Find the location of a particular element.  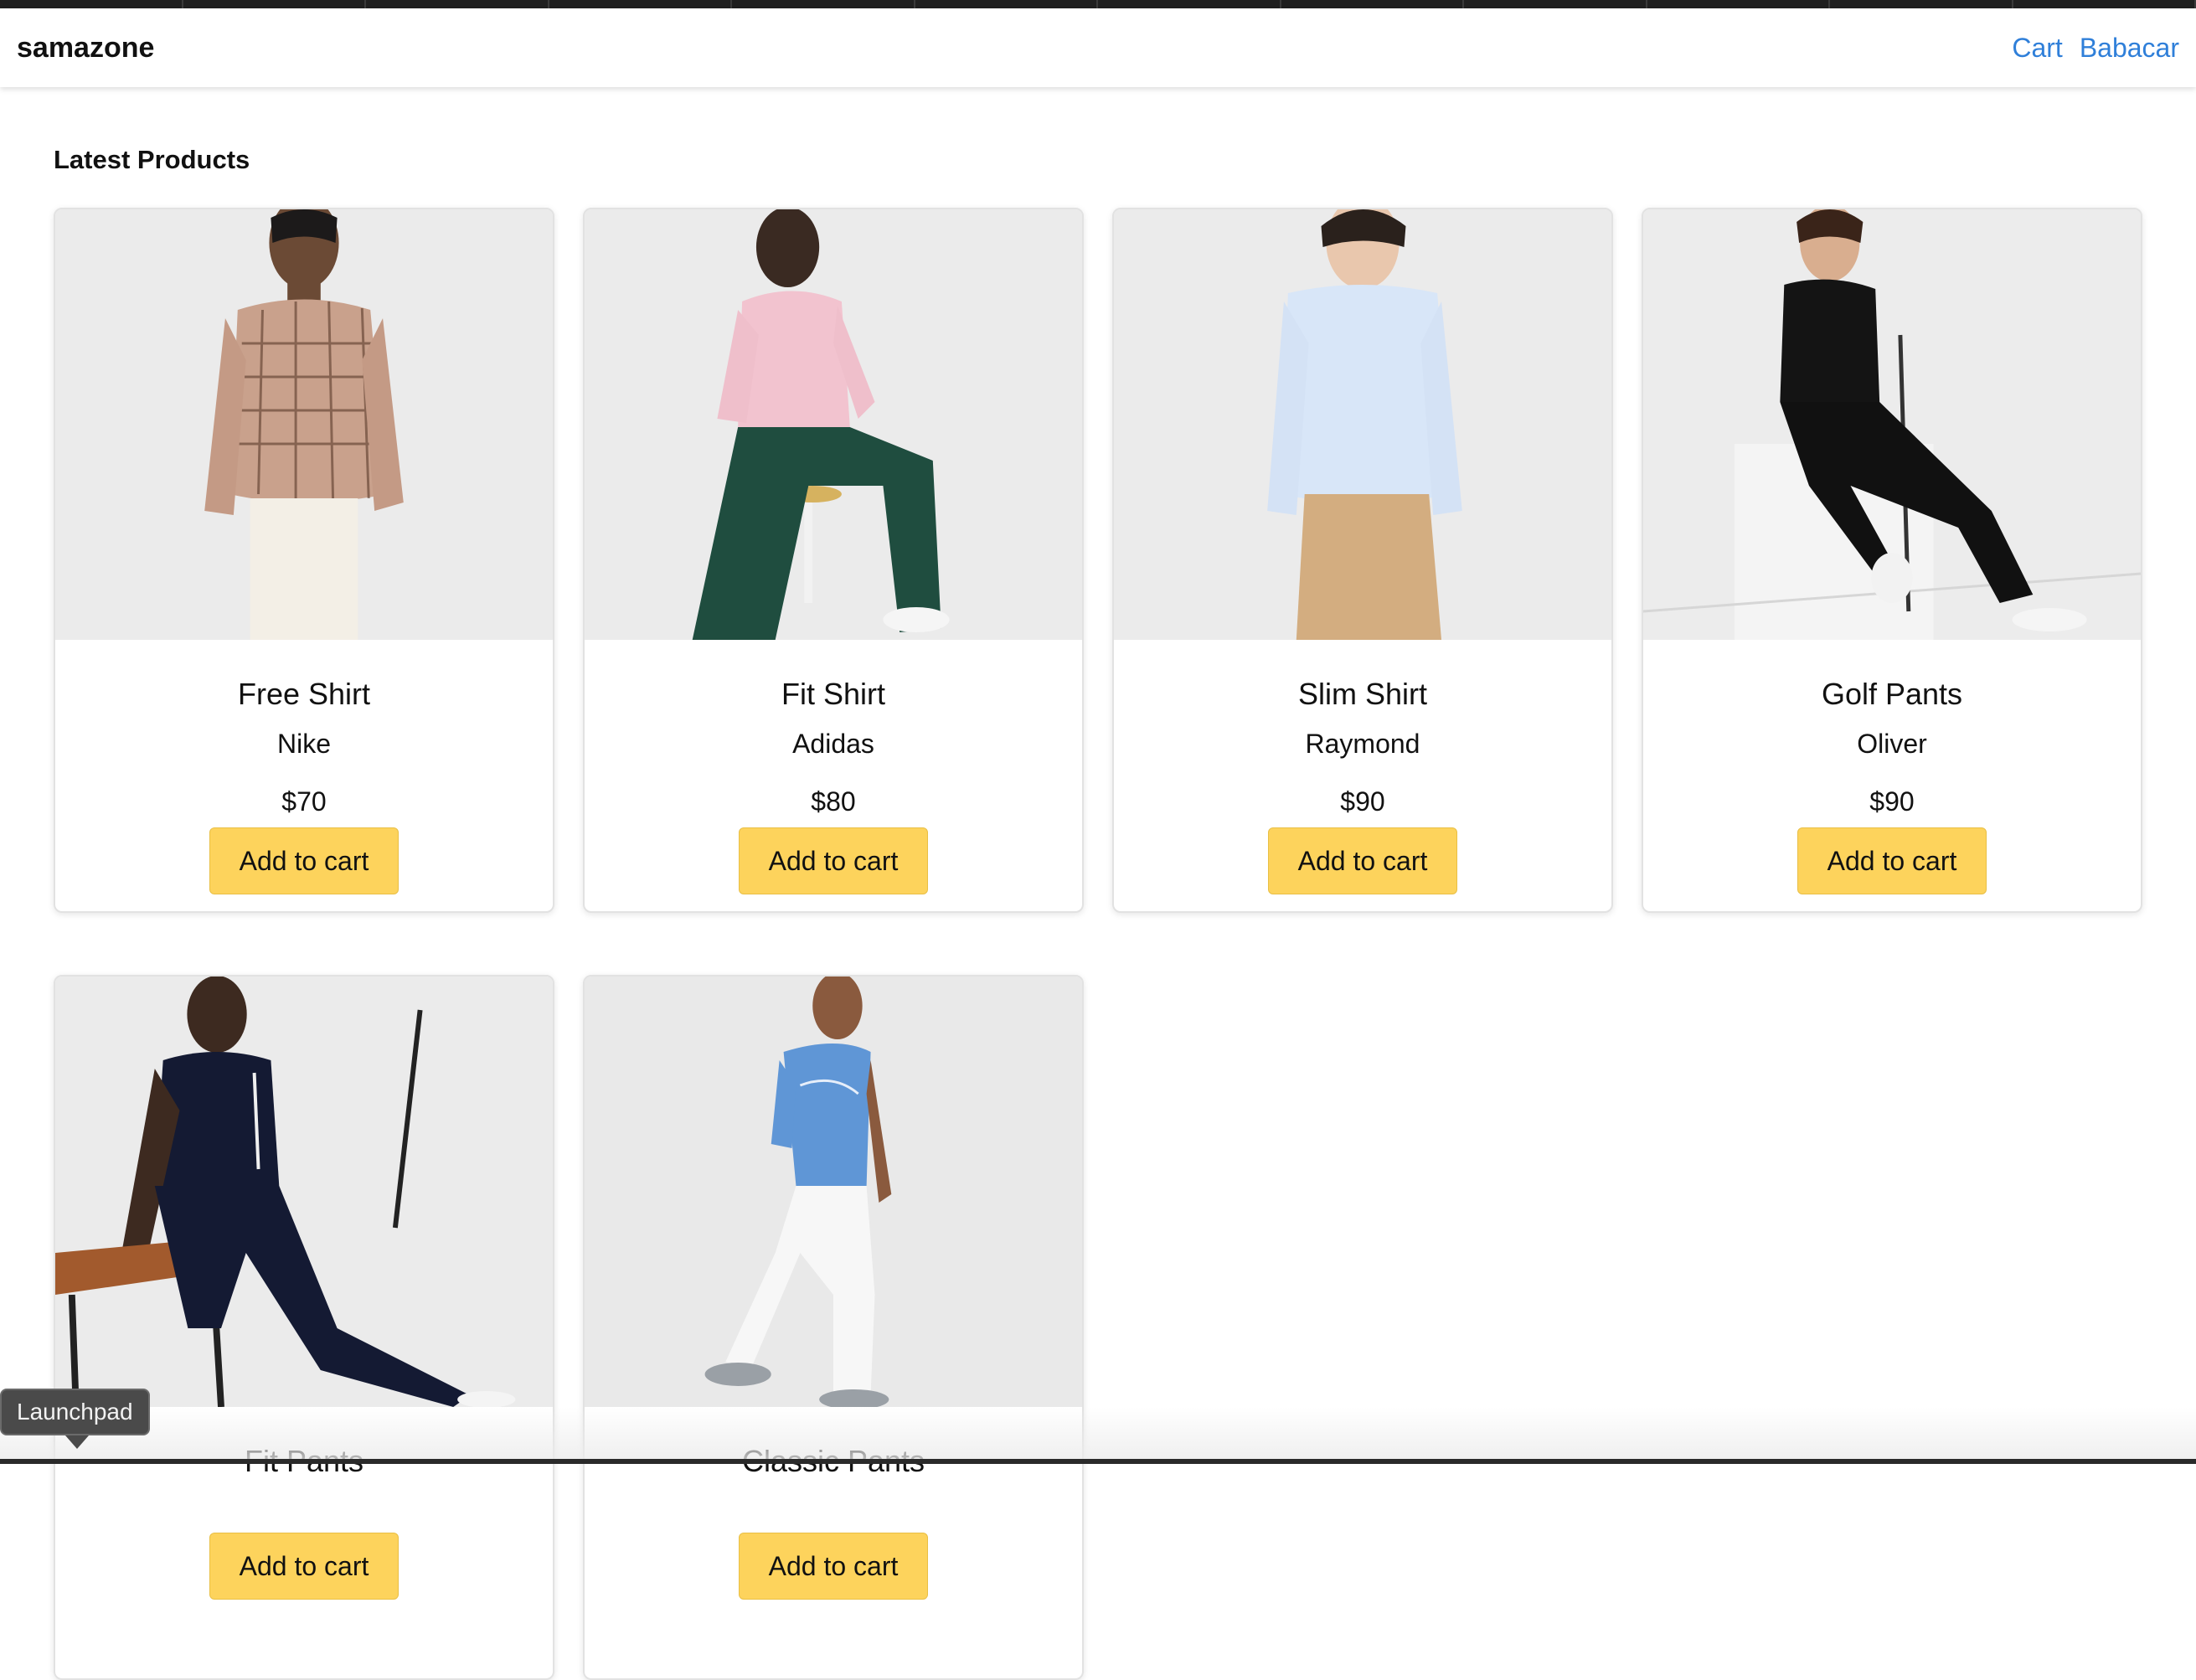

screen-bottom-edge is located at coordinates (1098, 1461).